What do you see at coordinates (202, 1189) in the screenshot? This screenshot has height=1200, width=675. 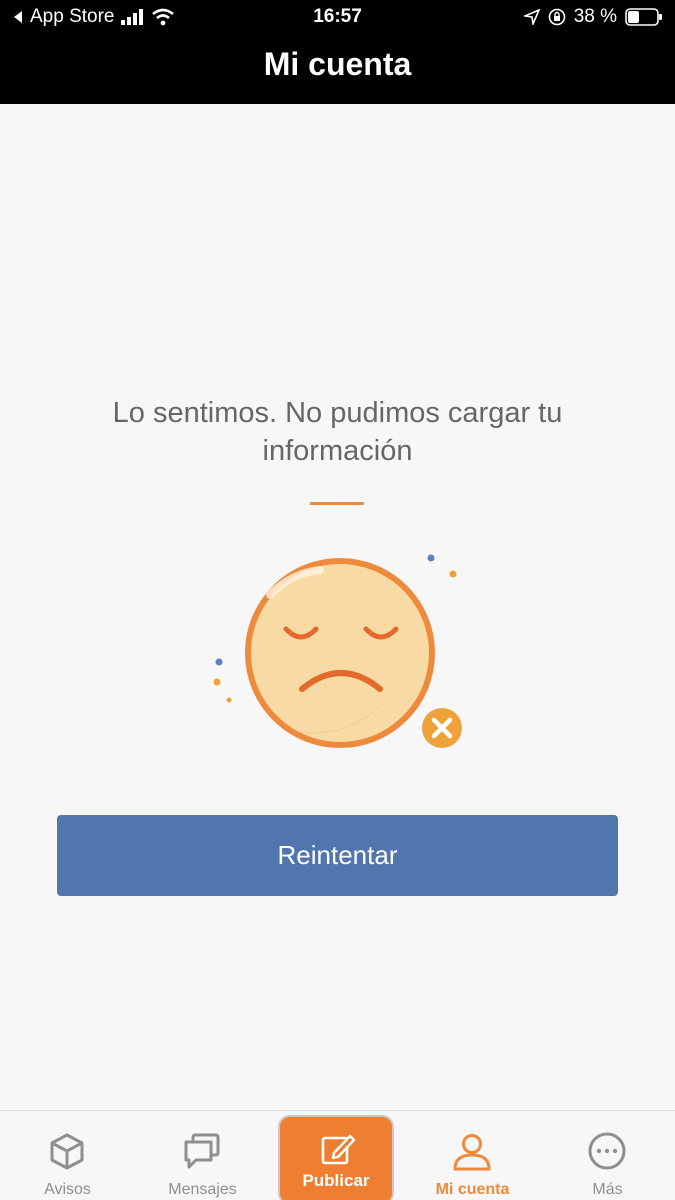 I see `tab-mensajes-label: Mensajes` at bounding box center [202, 1189].